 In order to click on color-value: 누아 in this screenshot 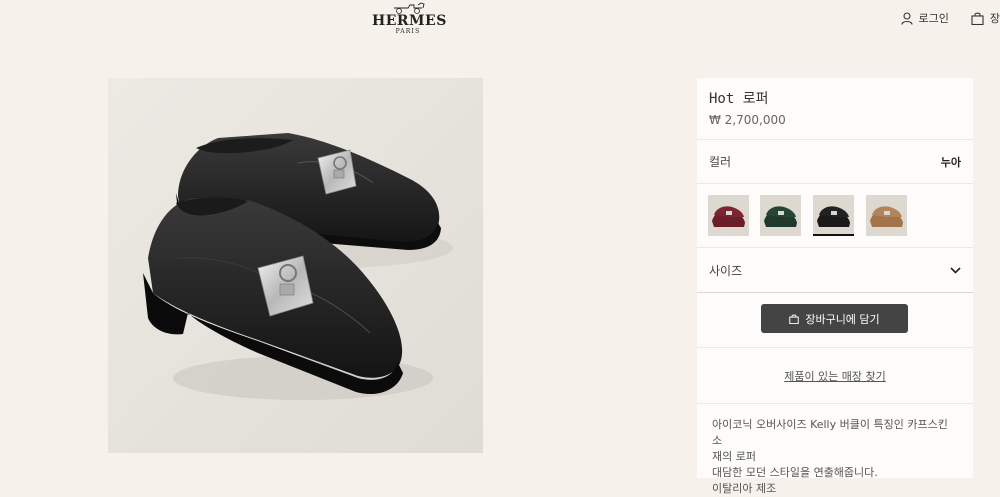, I will do `click(951, 162)`.